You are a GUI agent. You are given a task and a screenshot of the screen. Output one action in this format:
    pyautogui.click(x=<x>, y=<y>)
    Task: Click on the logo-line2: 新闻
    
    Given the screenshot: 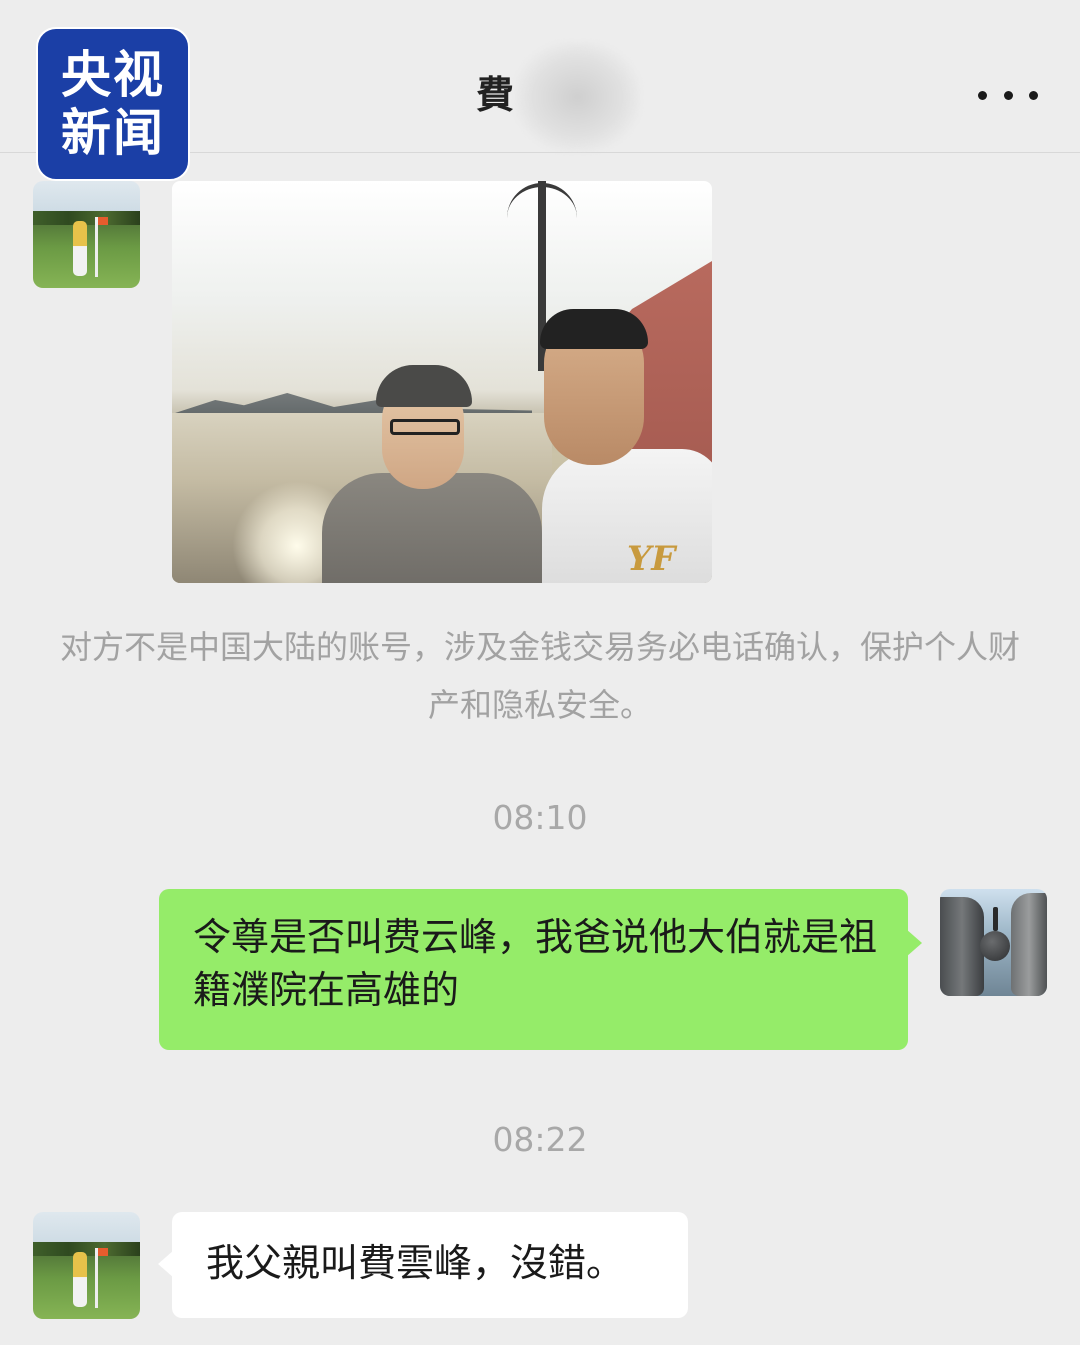 What is the action you would take?
    pyautogui.click(x=113, y=133)
    